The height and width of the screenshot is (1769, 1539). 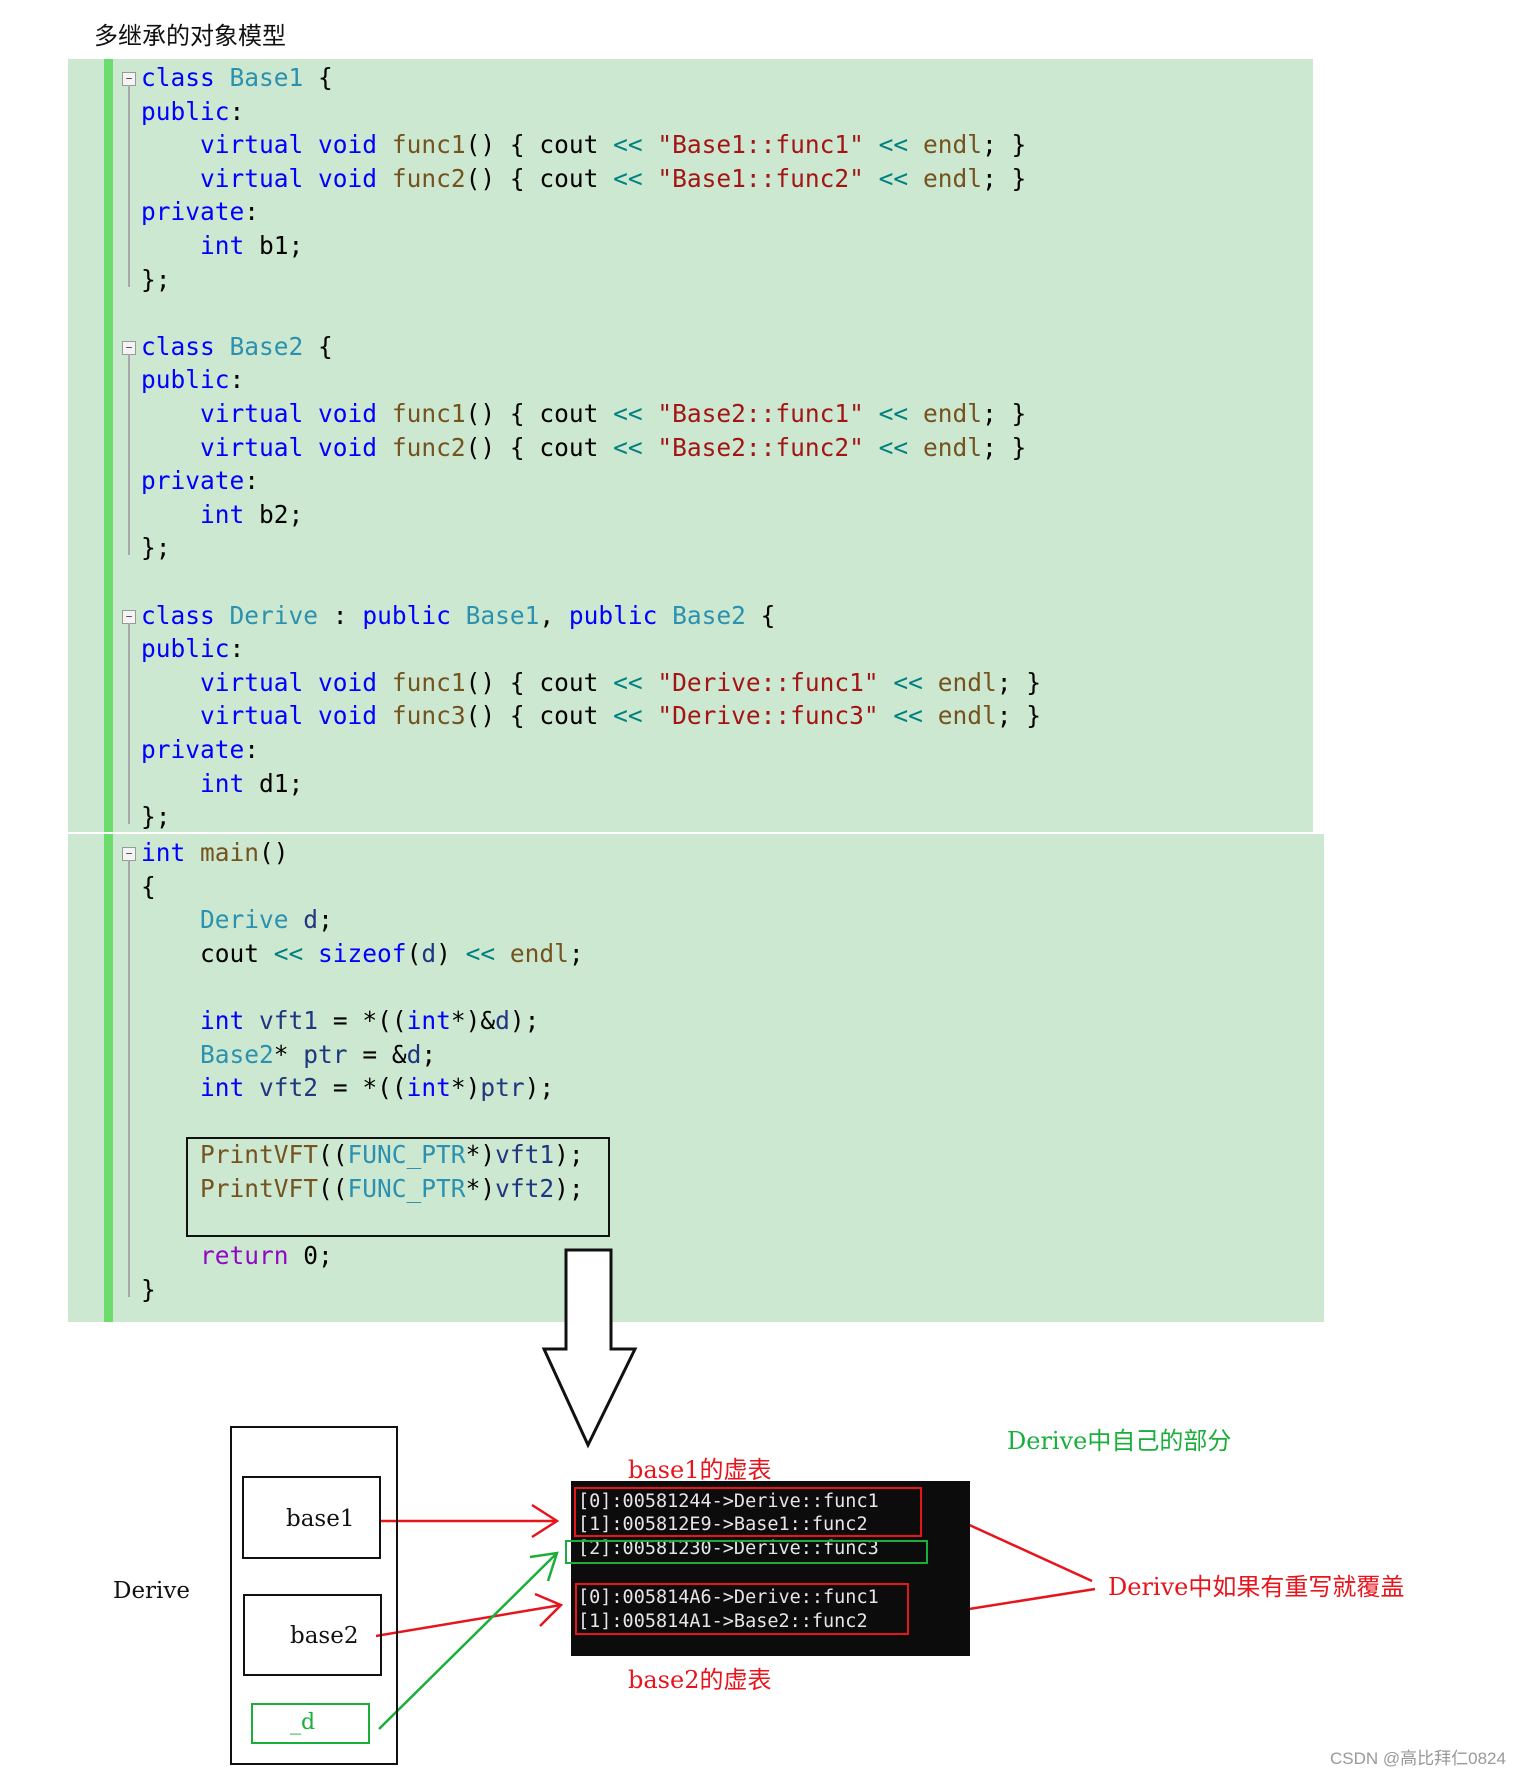 What do you see at coordinates (1418, 1758) in the screenshot?
I see `watermark: CSDN @高比拜仁0824` at bounding box center [1418, 1758].